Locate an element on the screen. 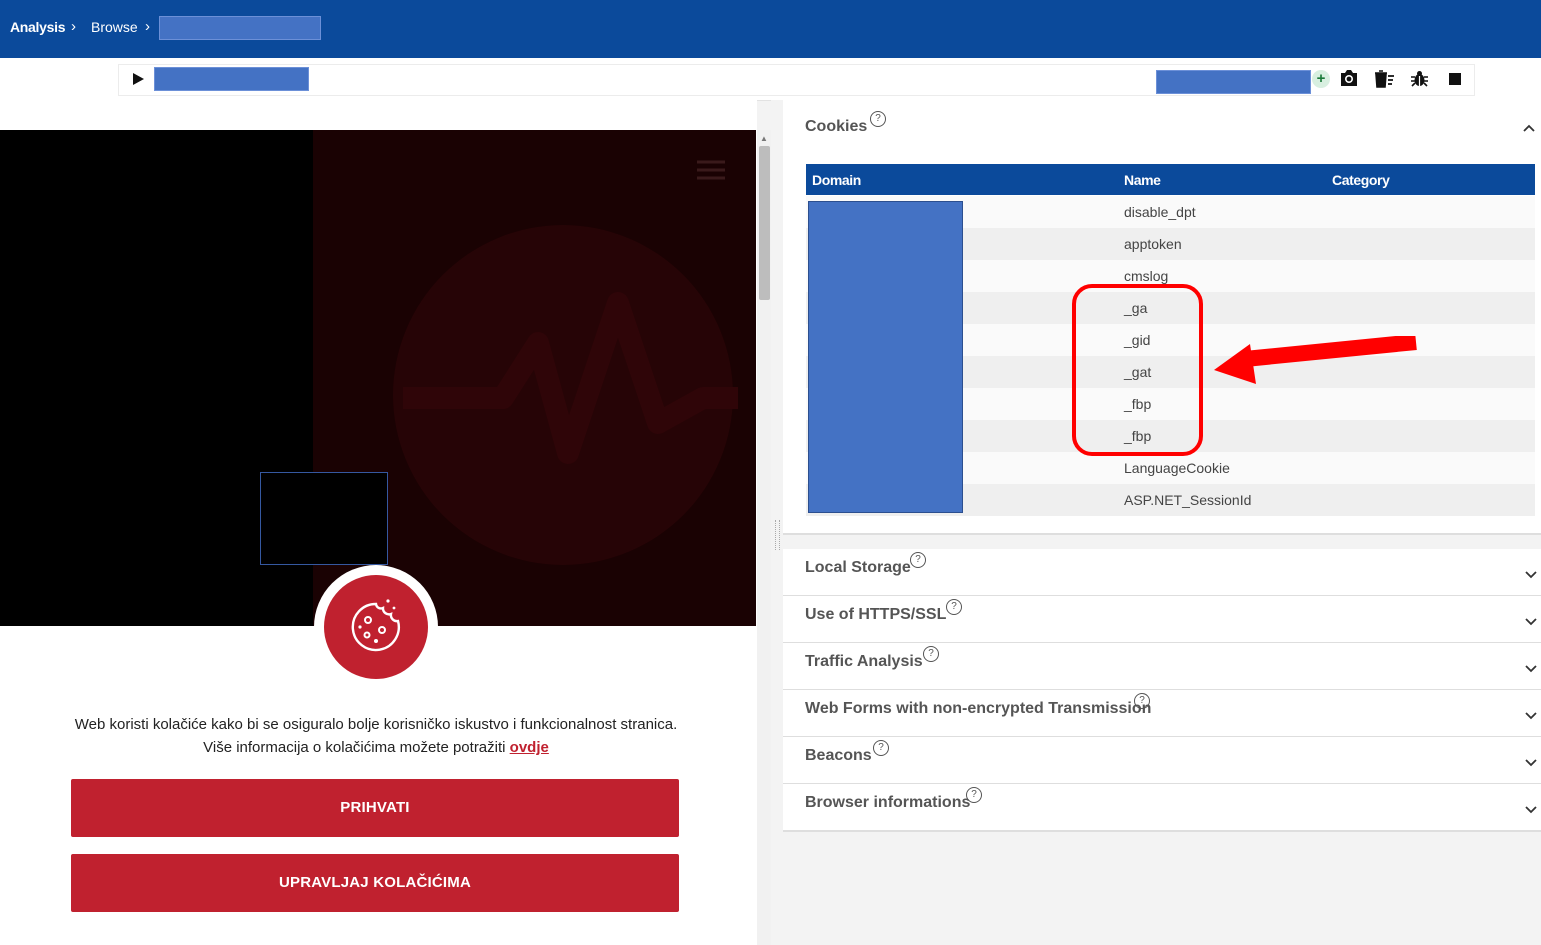  trash-list-icon is located at coordinates (1385, 79).